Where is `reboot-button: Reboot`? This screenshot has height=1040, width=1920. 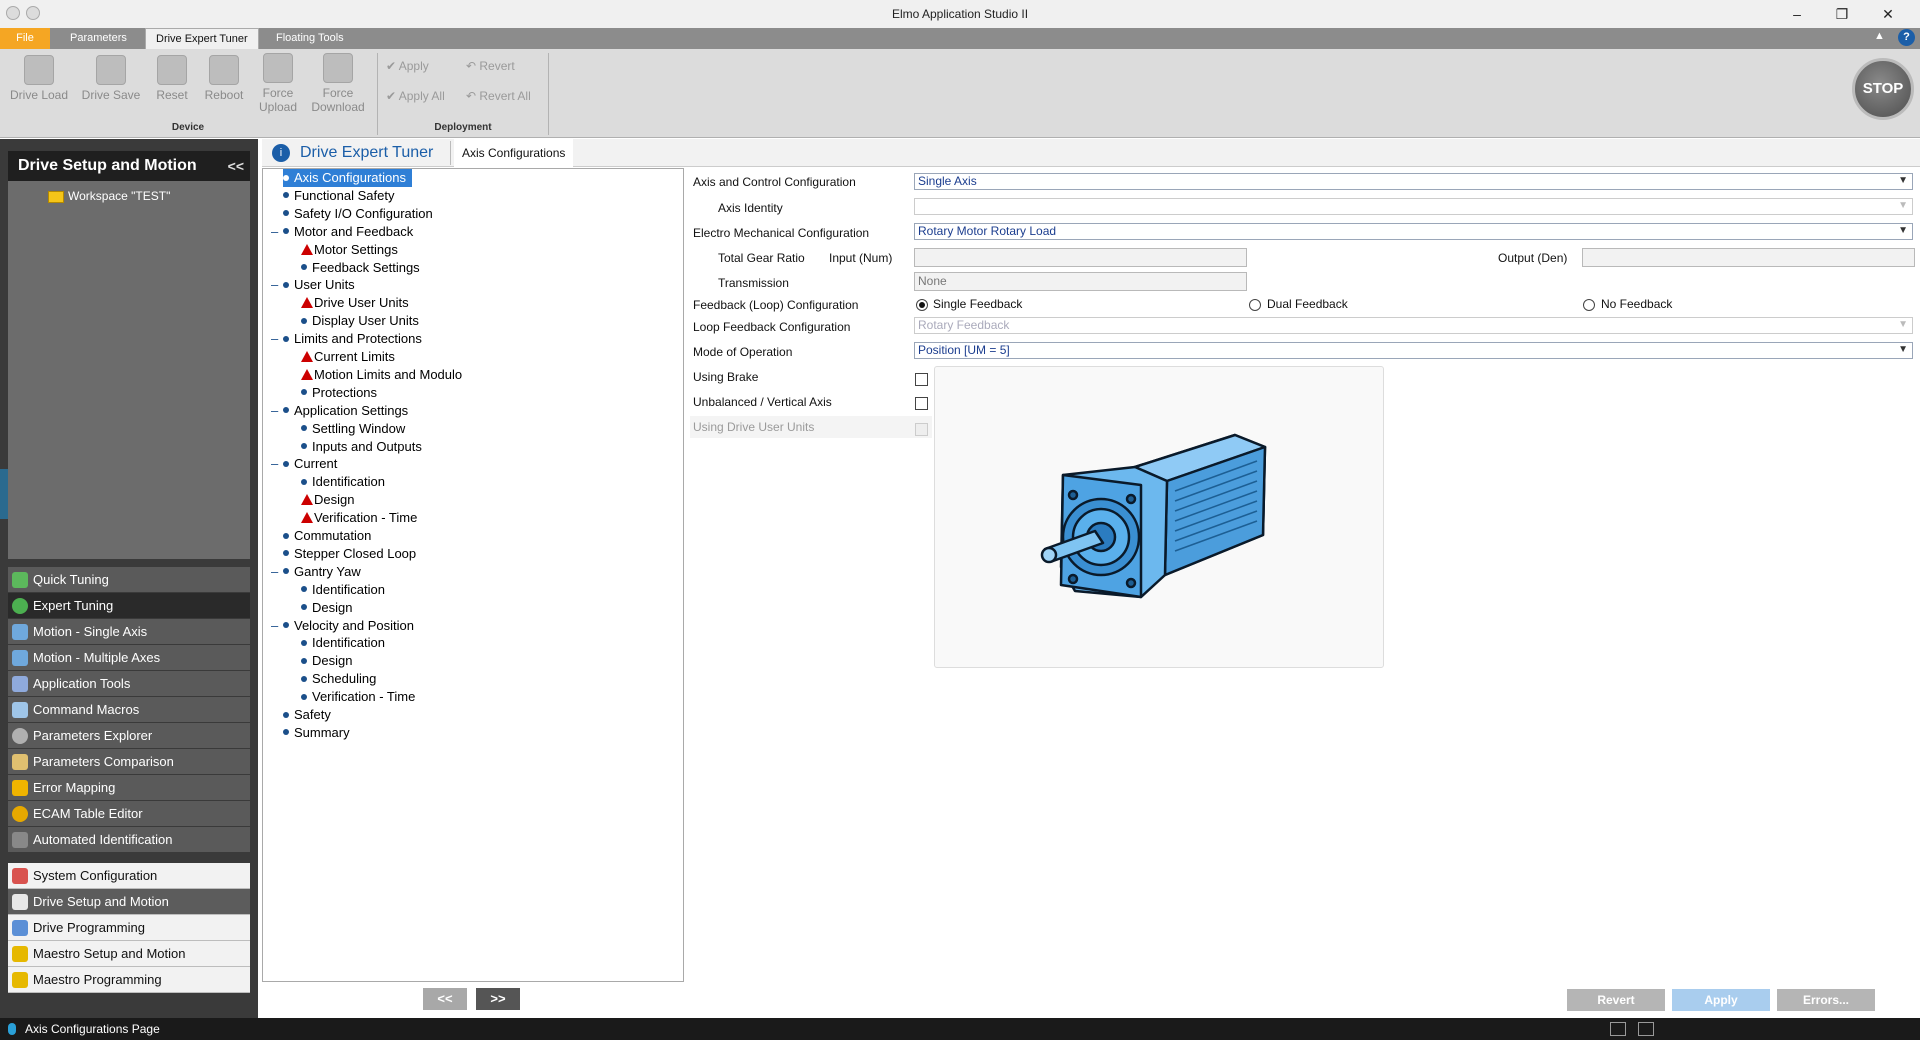 reboot-button: Reboot is located at coordinates (224, 78).